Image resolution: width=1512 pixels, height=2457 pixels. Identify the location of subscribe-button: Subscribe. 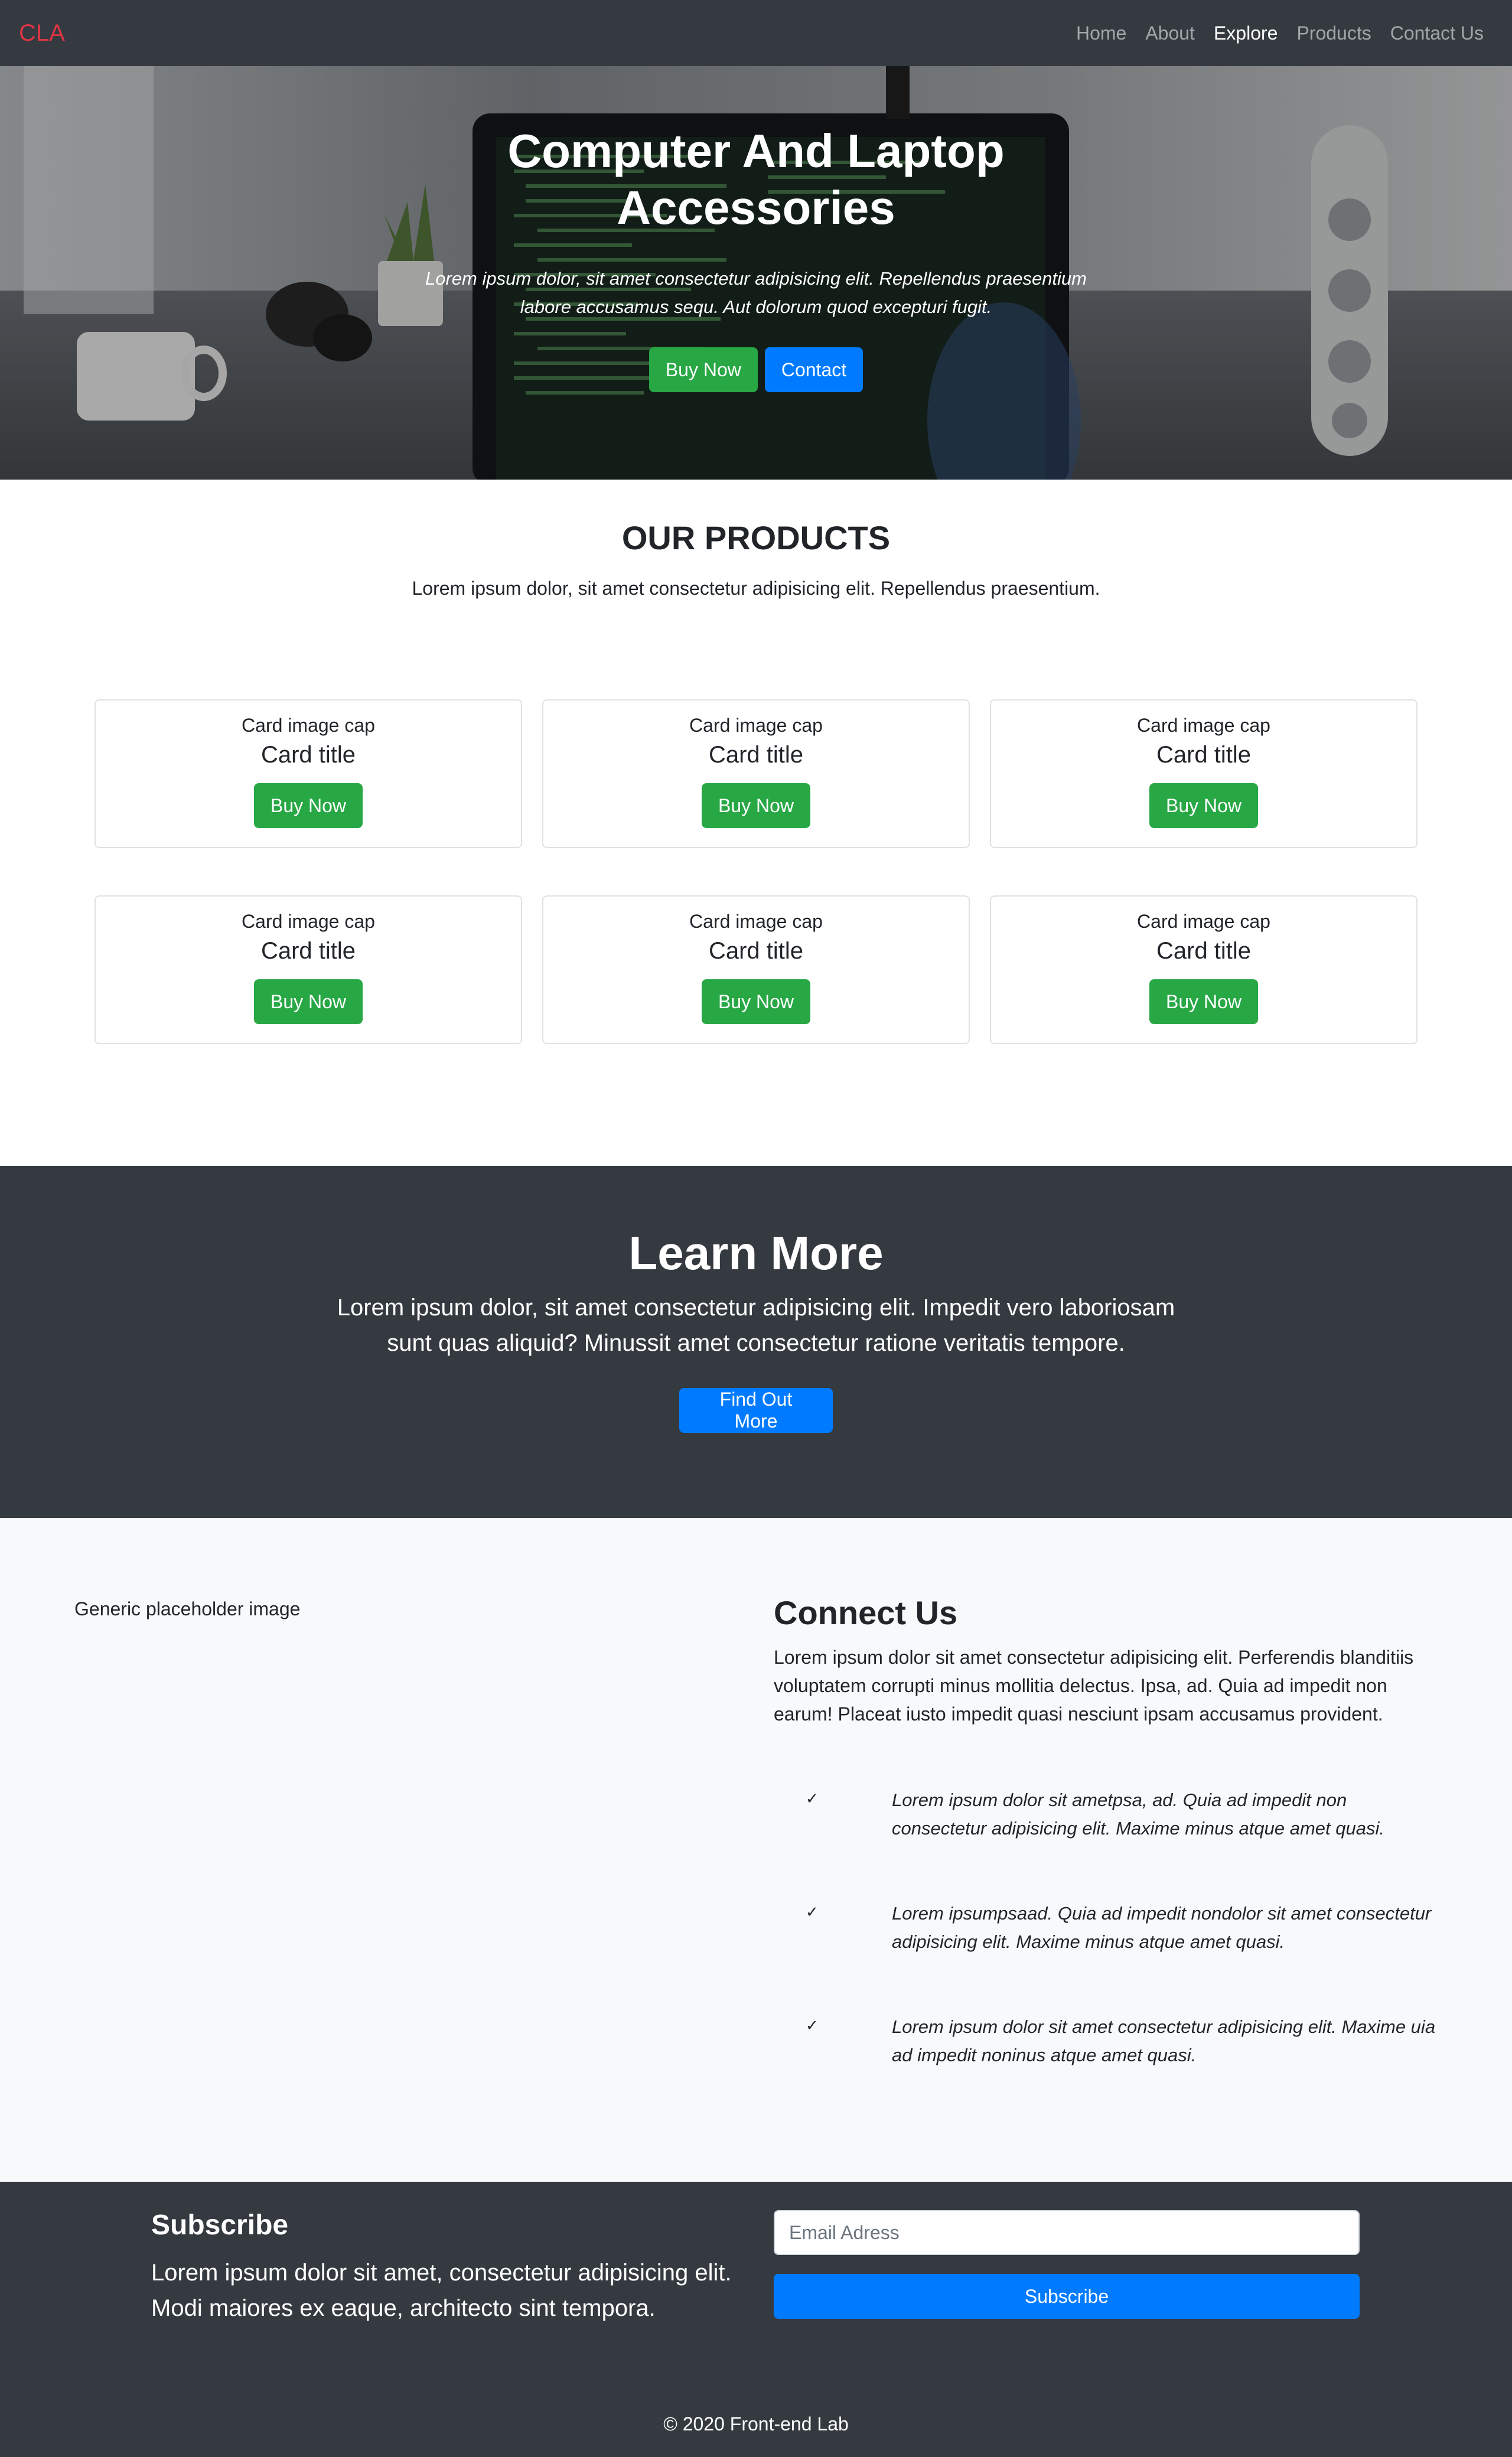
(1067, 2296).